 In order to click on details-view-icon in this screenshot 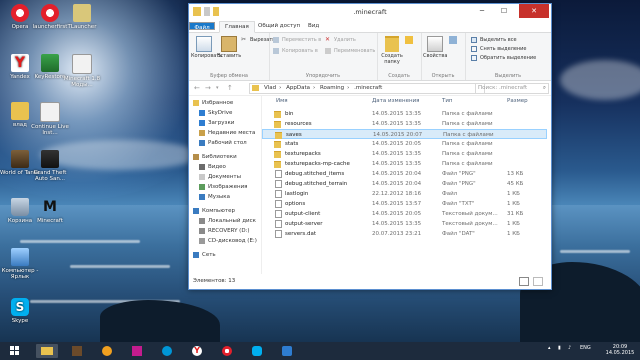, I will do `click(524, 281)`.